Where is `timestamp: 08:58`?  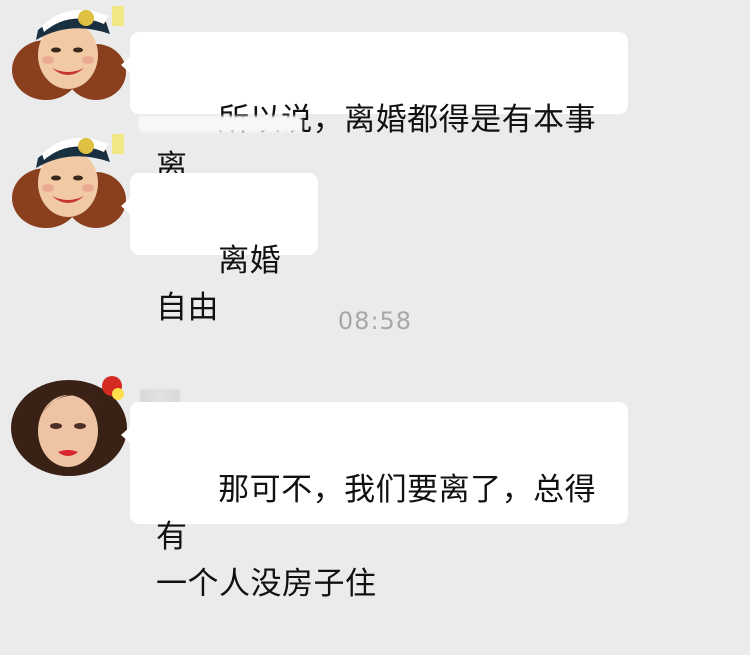
timestamp: 08:58 is located at coordinates (375, 321).